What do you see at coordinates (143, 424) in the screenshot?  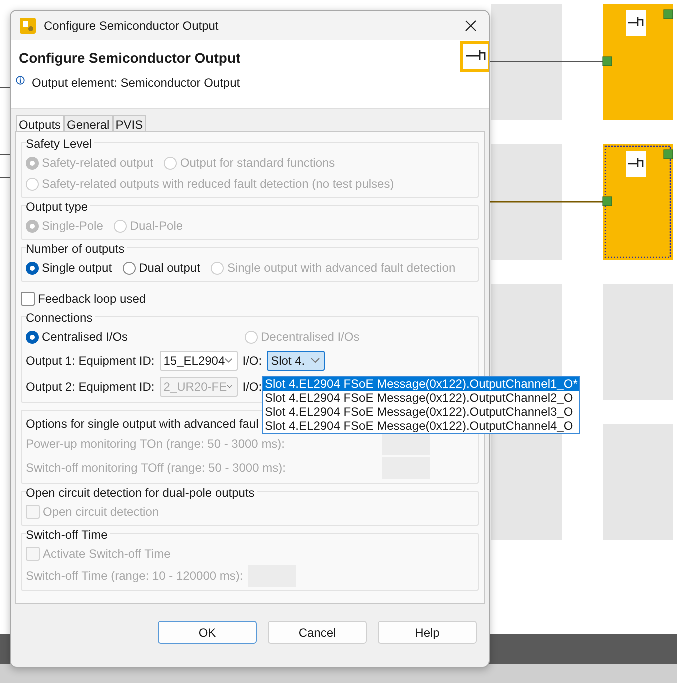 I see `group-title: Options for single output with advanced faul` at bounding box center [143, 424].